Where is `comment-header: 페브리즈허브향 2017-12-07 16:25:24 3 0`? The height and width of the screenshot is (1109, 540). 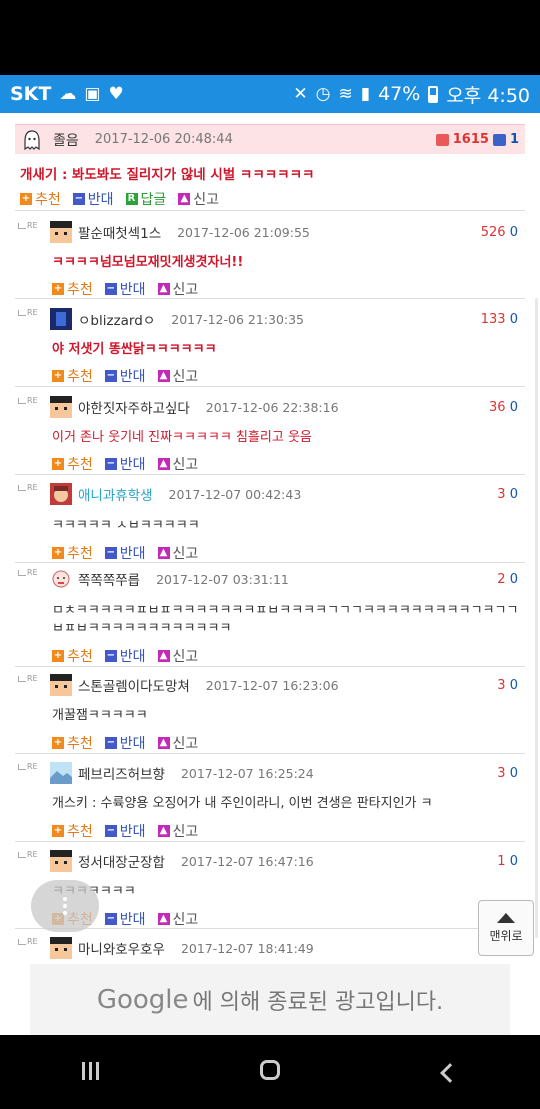
comment-header: 페브리즈허브향 2017-12-07 16:25:24 3 0 is located at coordinates (284, 773).